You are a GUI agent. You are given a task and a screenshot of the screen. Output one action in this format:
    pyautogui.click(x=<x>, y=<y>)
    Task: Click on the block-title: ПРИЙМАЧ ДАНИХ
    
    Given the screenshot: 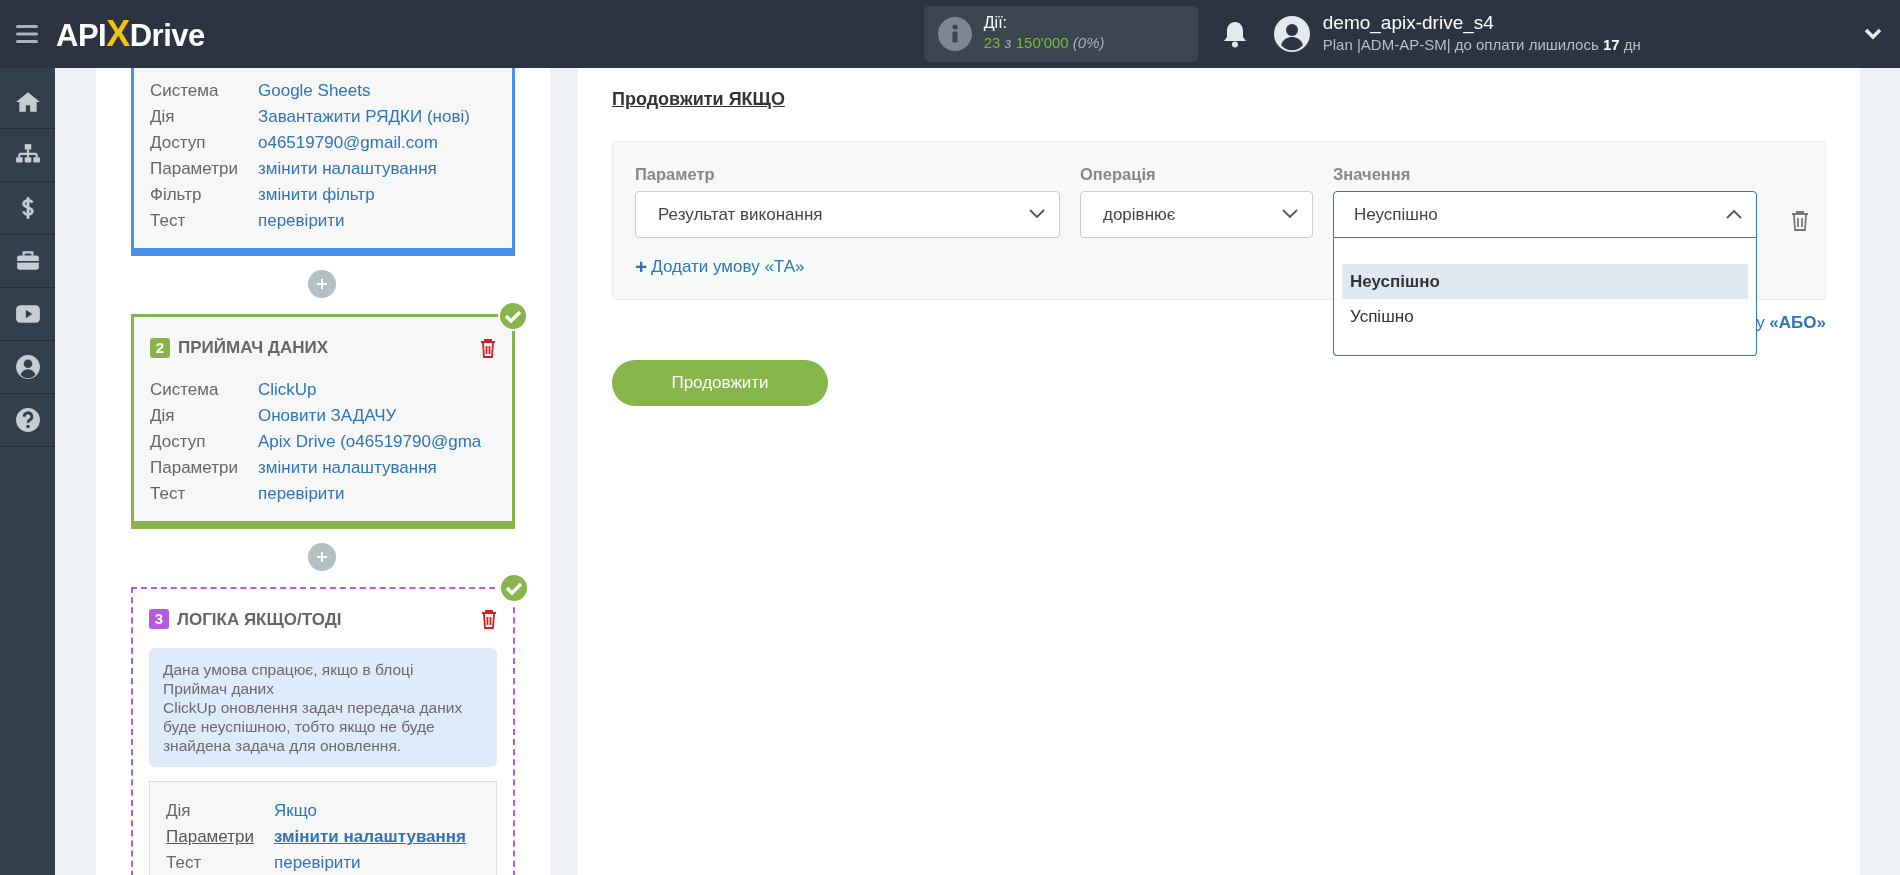 What is the action you would take?
    pyautogui.click(x=253, y=348)
    